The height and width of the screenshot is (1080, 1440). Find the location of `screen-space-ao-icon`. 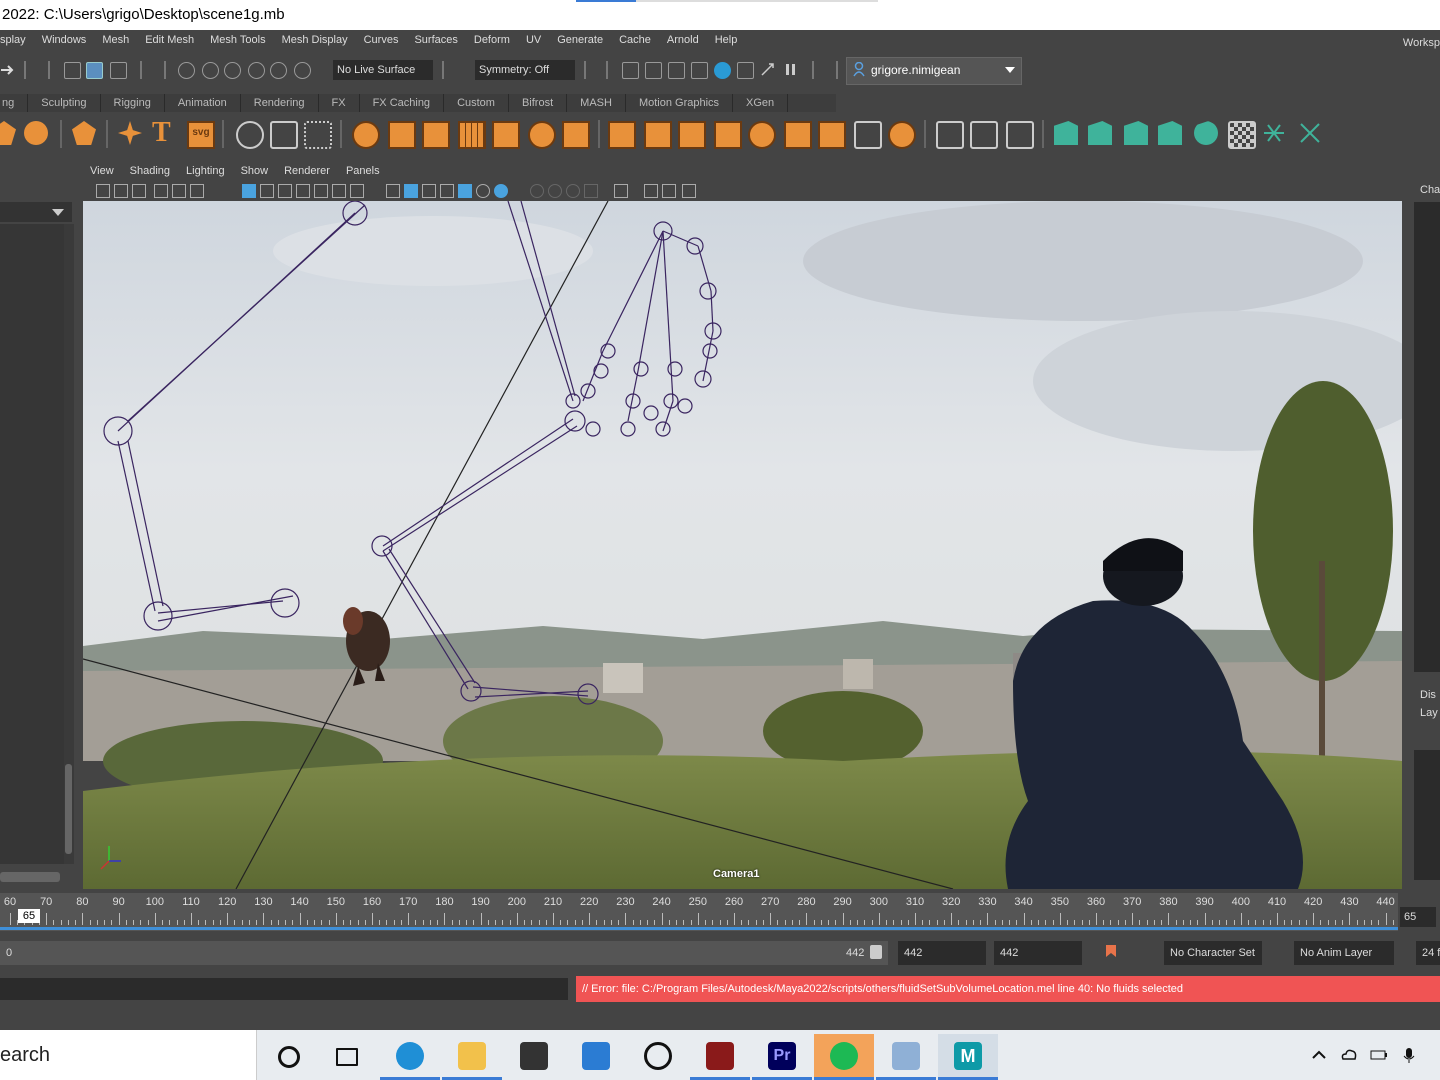

screen-space-ao-icon is located at coordinates (537, 191).